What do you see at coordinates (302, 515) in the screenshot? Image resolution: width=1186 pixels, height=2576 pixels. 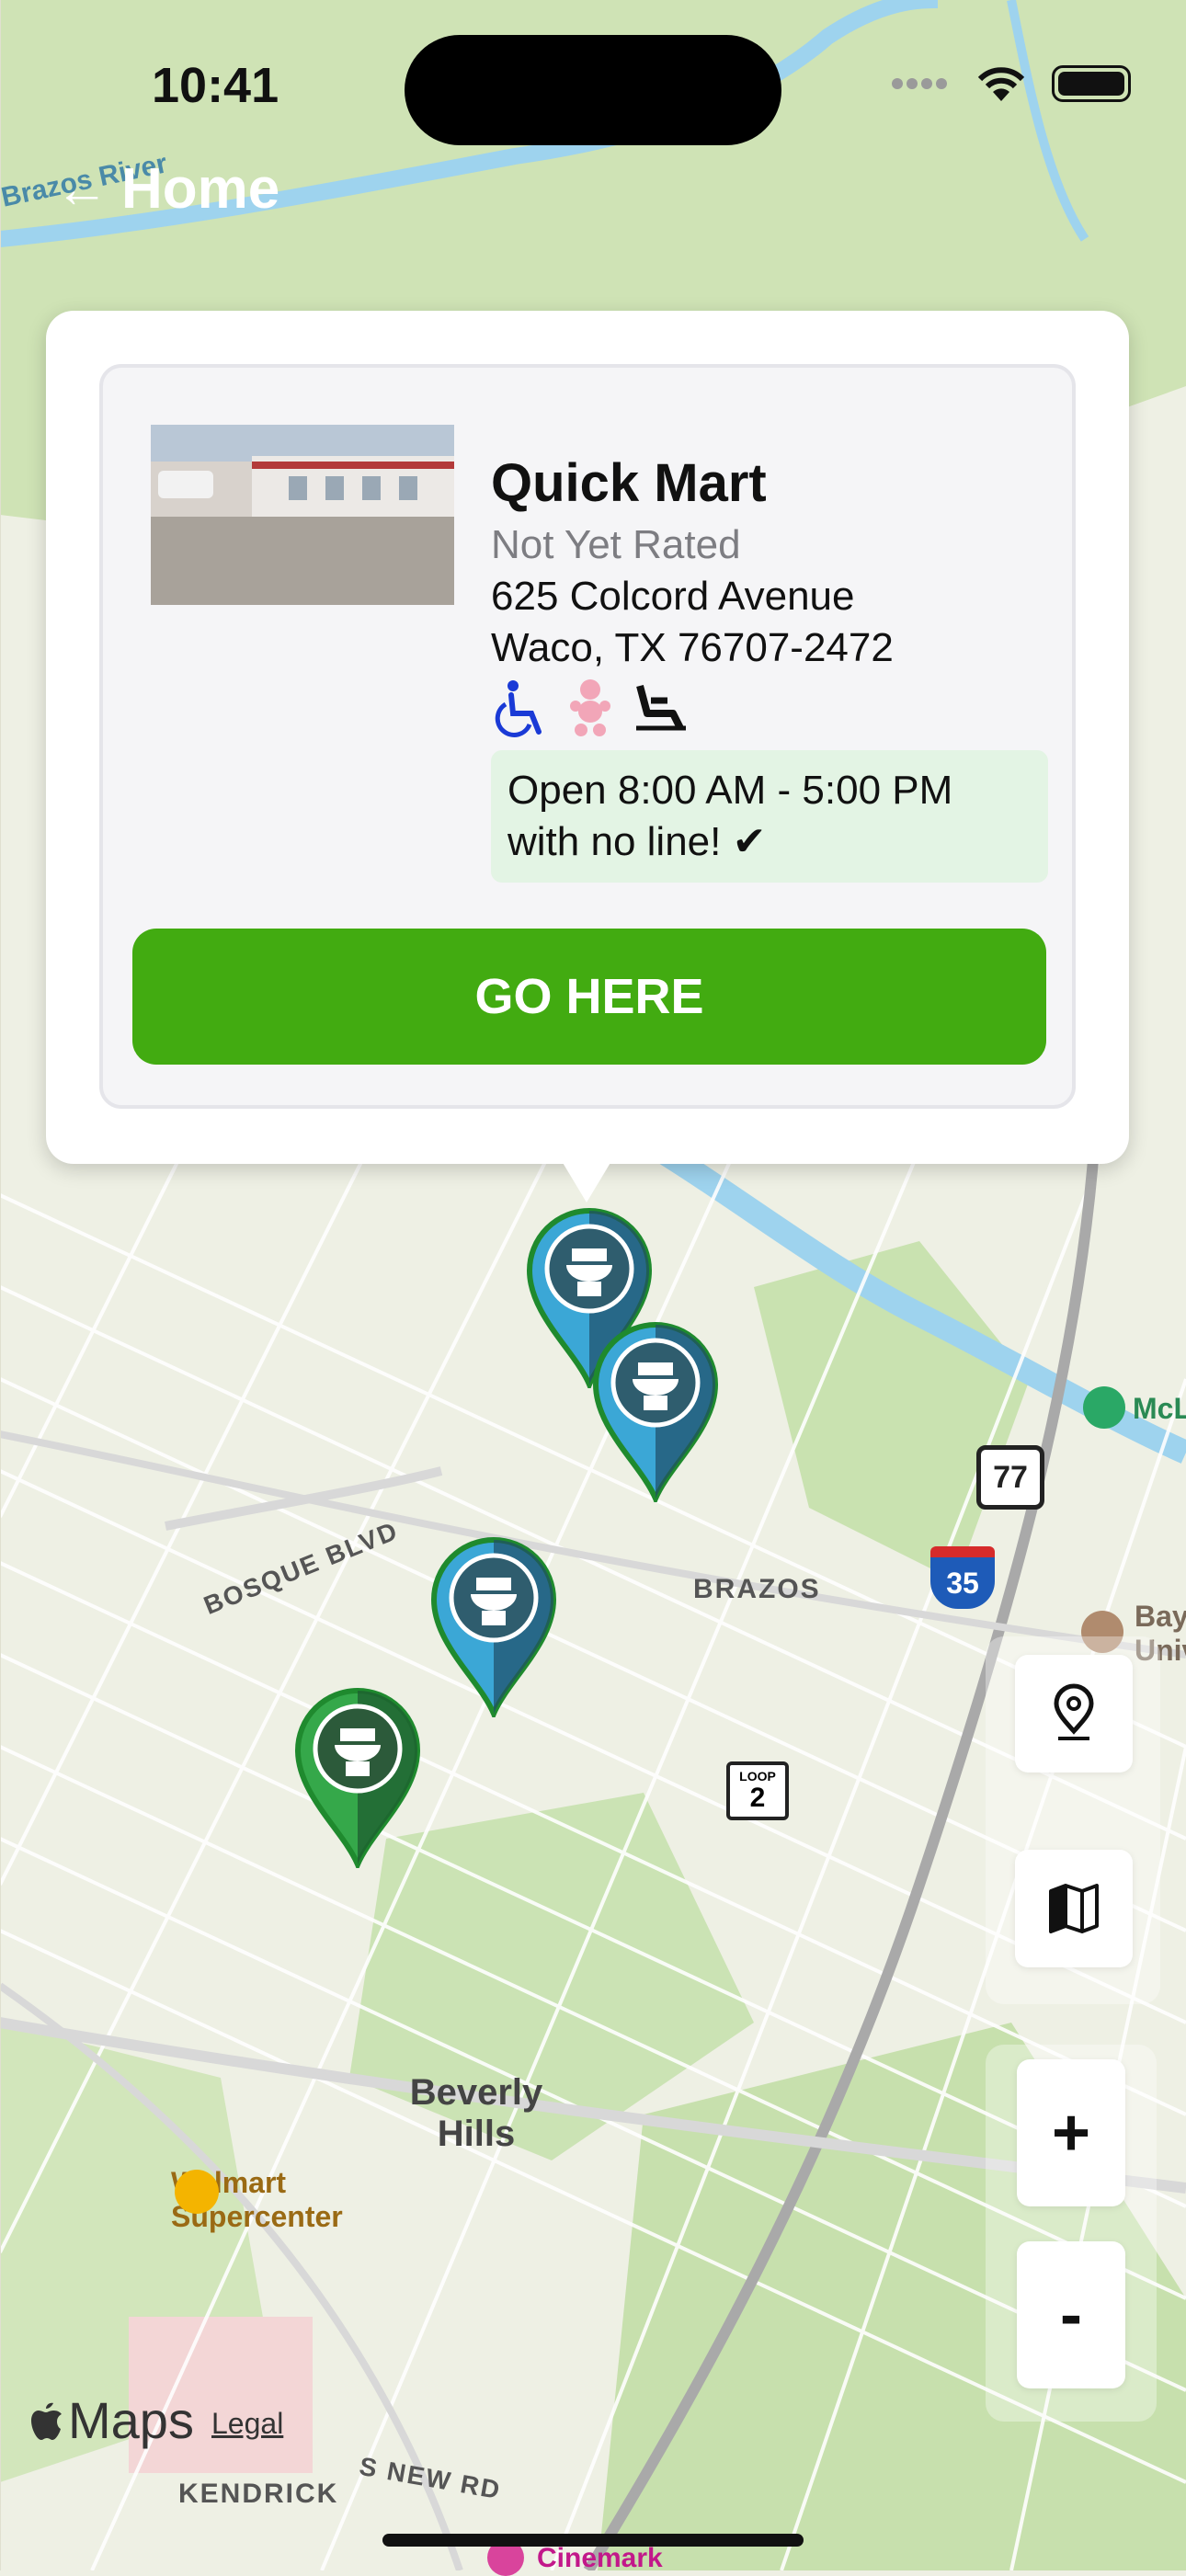 I see `place-photo` at bounding box center [302, 515].